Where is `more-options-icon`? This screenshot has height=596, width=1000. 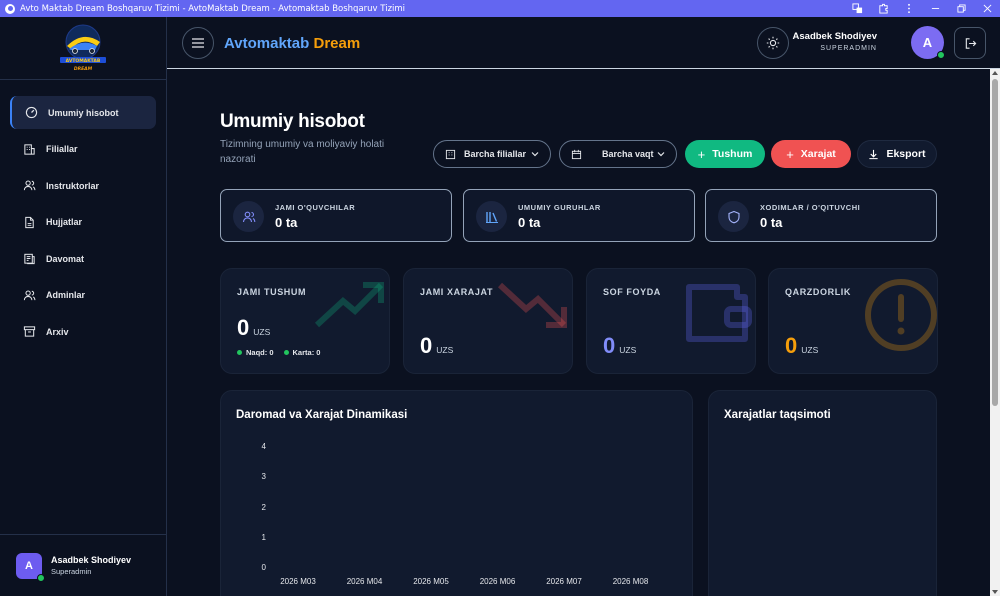 more-options-icon is located at coordinates (909, 8).